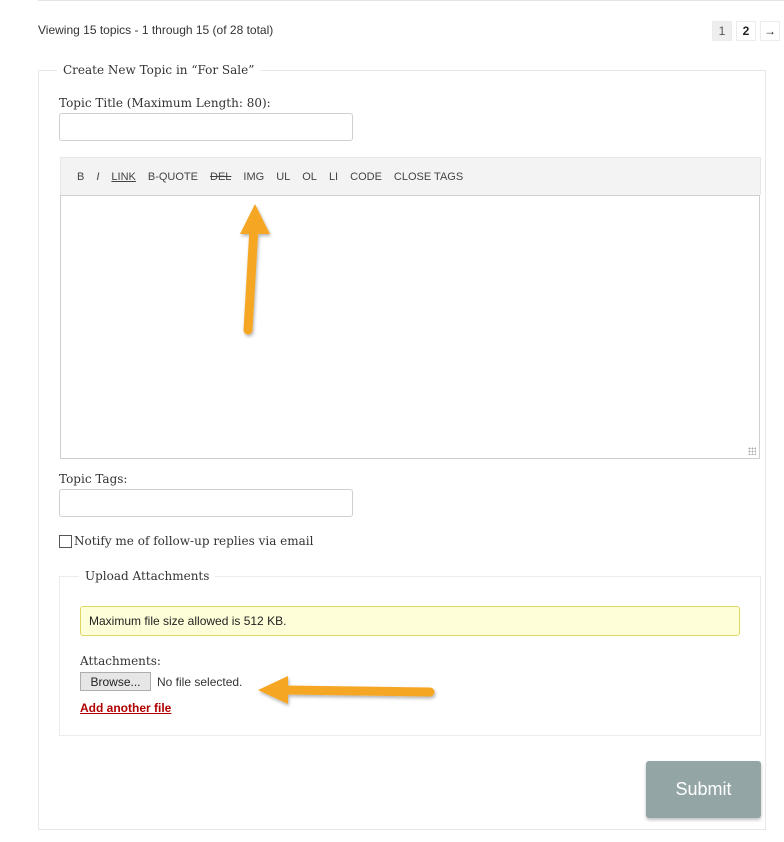  Describe the element at coordinates (770, 31) in the screenshot. I see `next-page-arrow-icon: →` at that location.